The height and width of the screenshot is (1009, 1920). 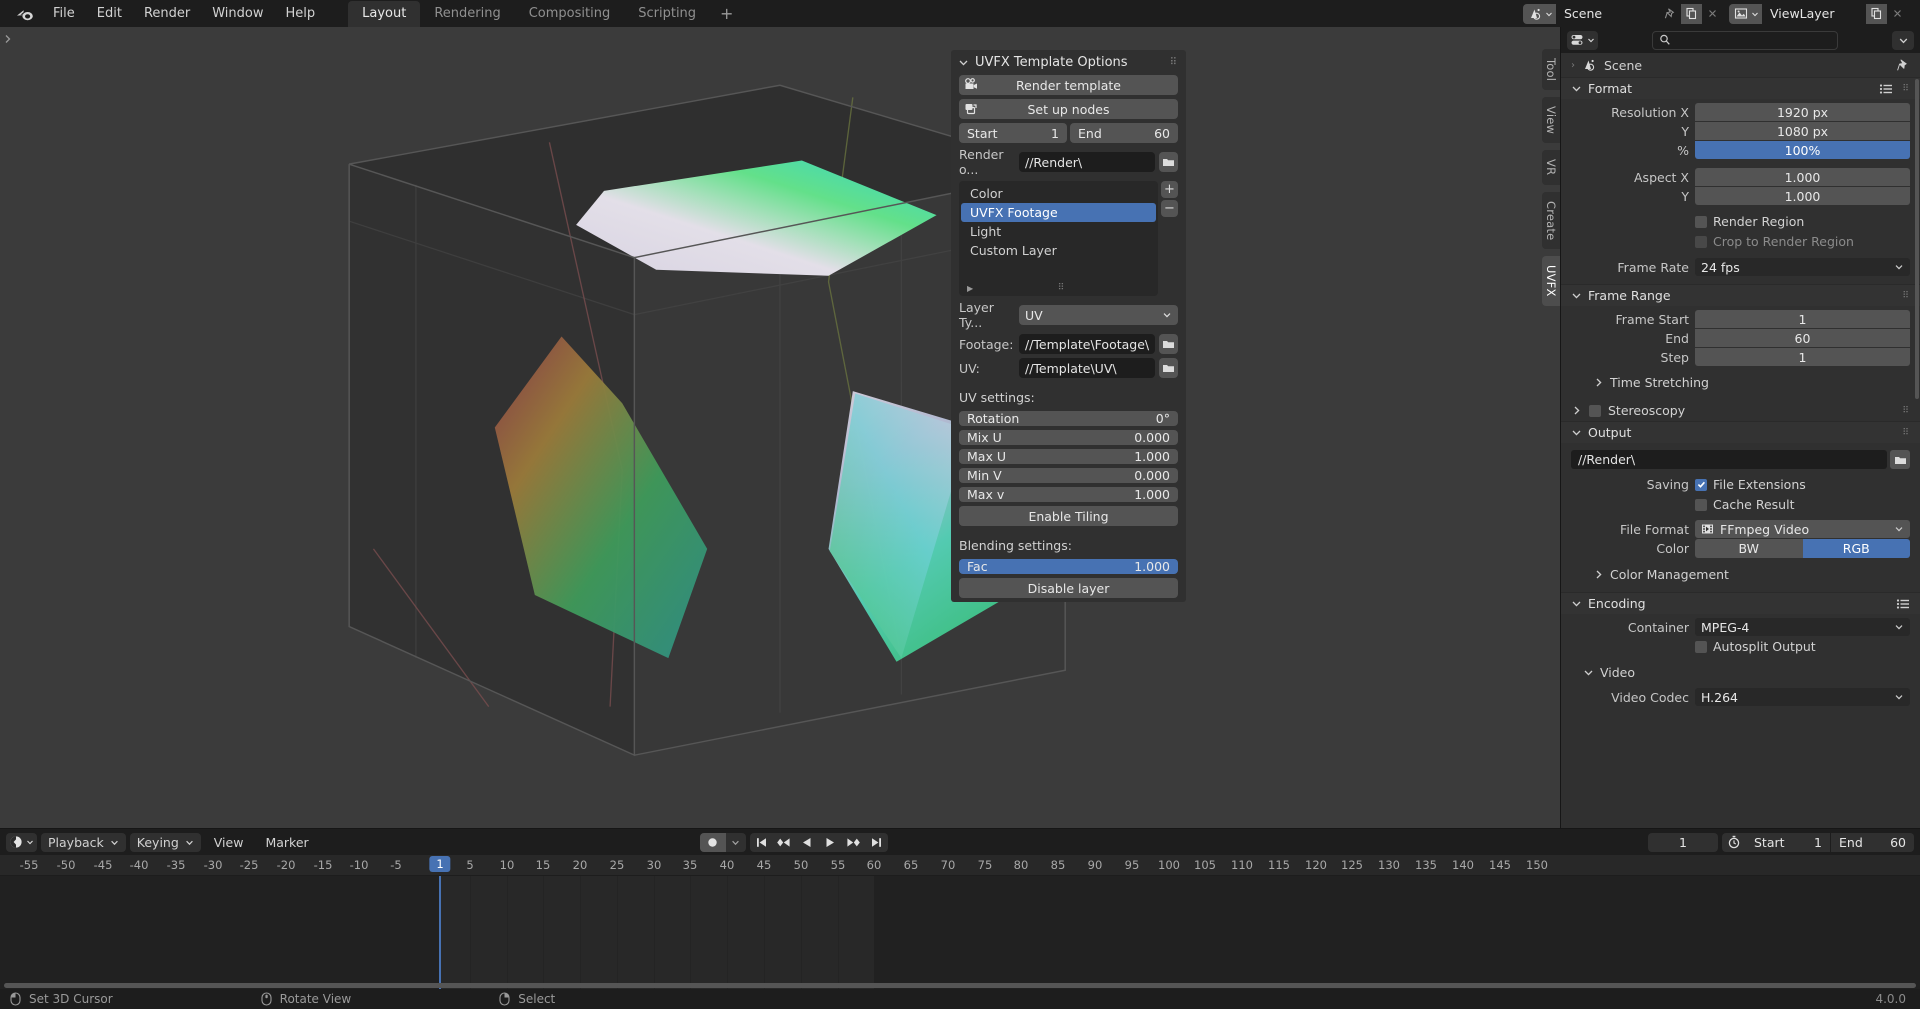 What do you see at coordinates (1802, 338) in the screenshot?
I see `frame-end-field: 60` at bounding box center [1802, 338].